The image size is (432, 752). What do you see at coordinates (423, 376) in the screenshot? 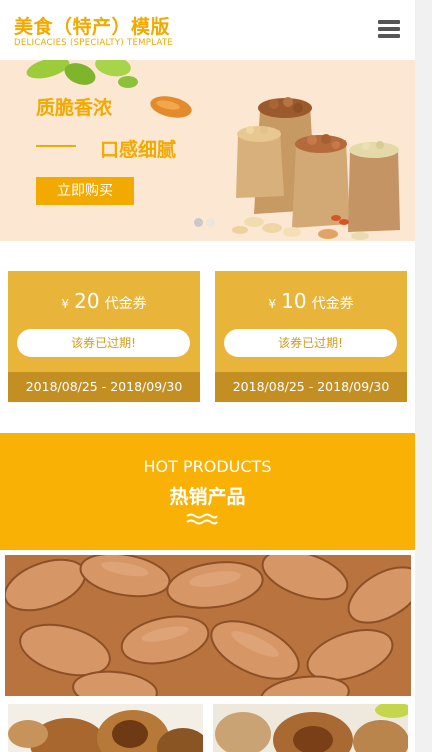
I see `page-scrollbar` at bounding box center [423, 376].